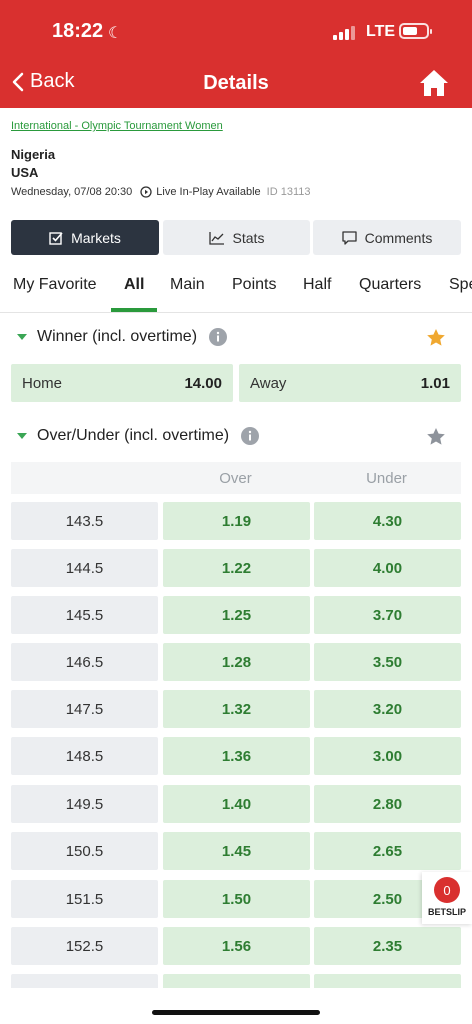  Describe the element at coordinates (84, 899) in the screenshot. I see `ou-line: 151.5` at that location.